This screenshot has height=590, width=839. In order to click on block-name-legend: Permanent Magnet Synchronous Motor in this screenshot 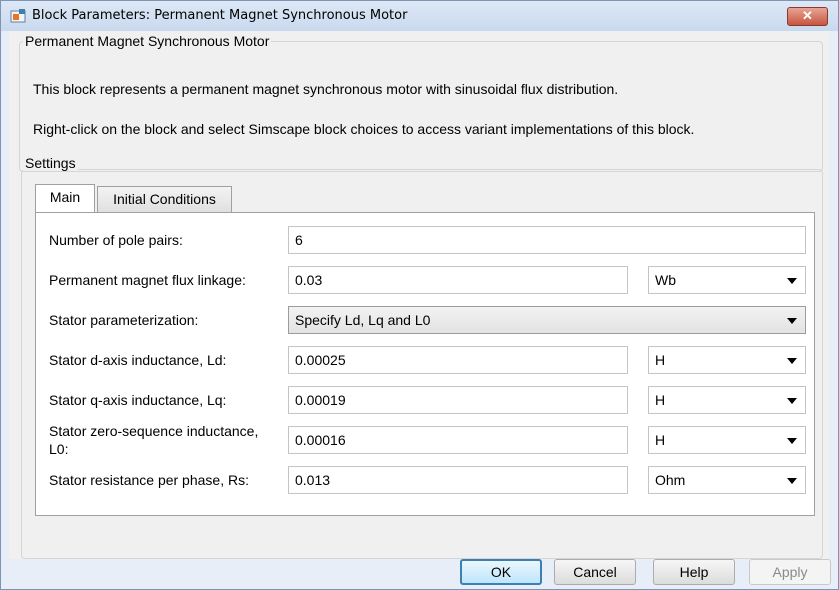, I will do `click(147, 41)`.